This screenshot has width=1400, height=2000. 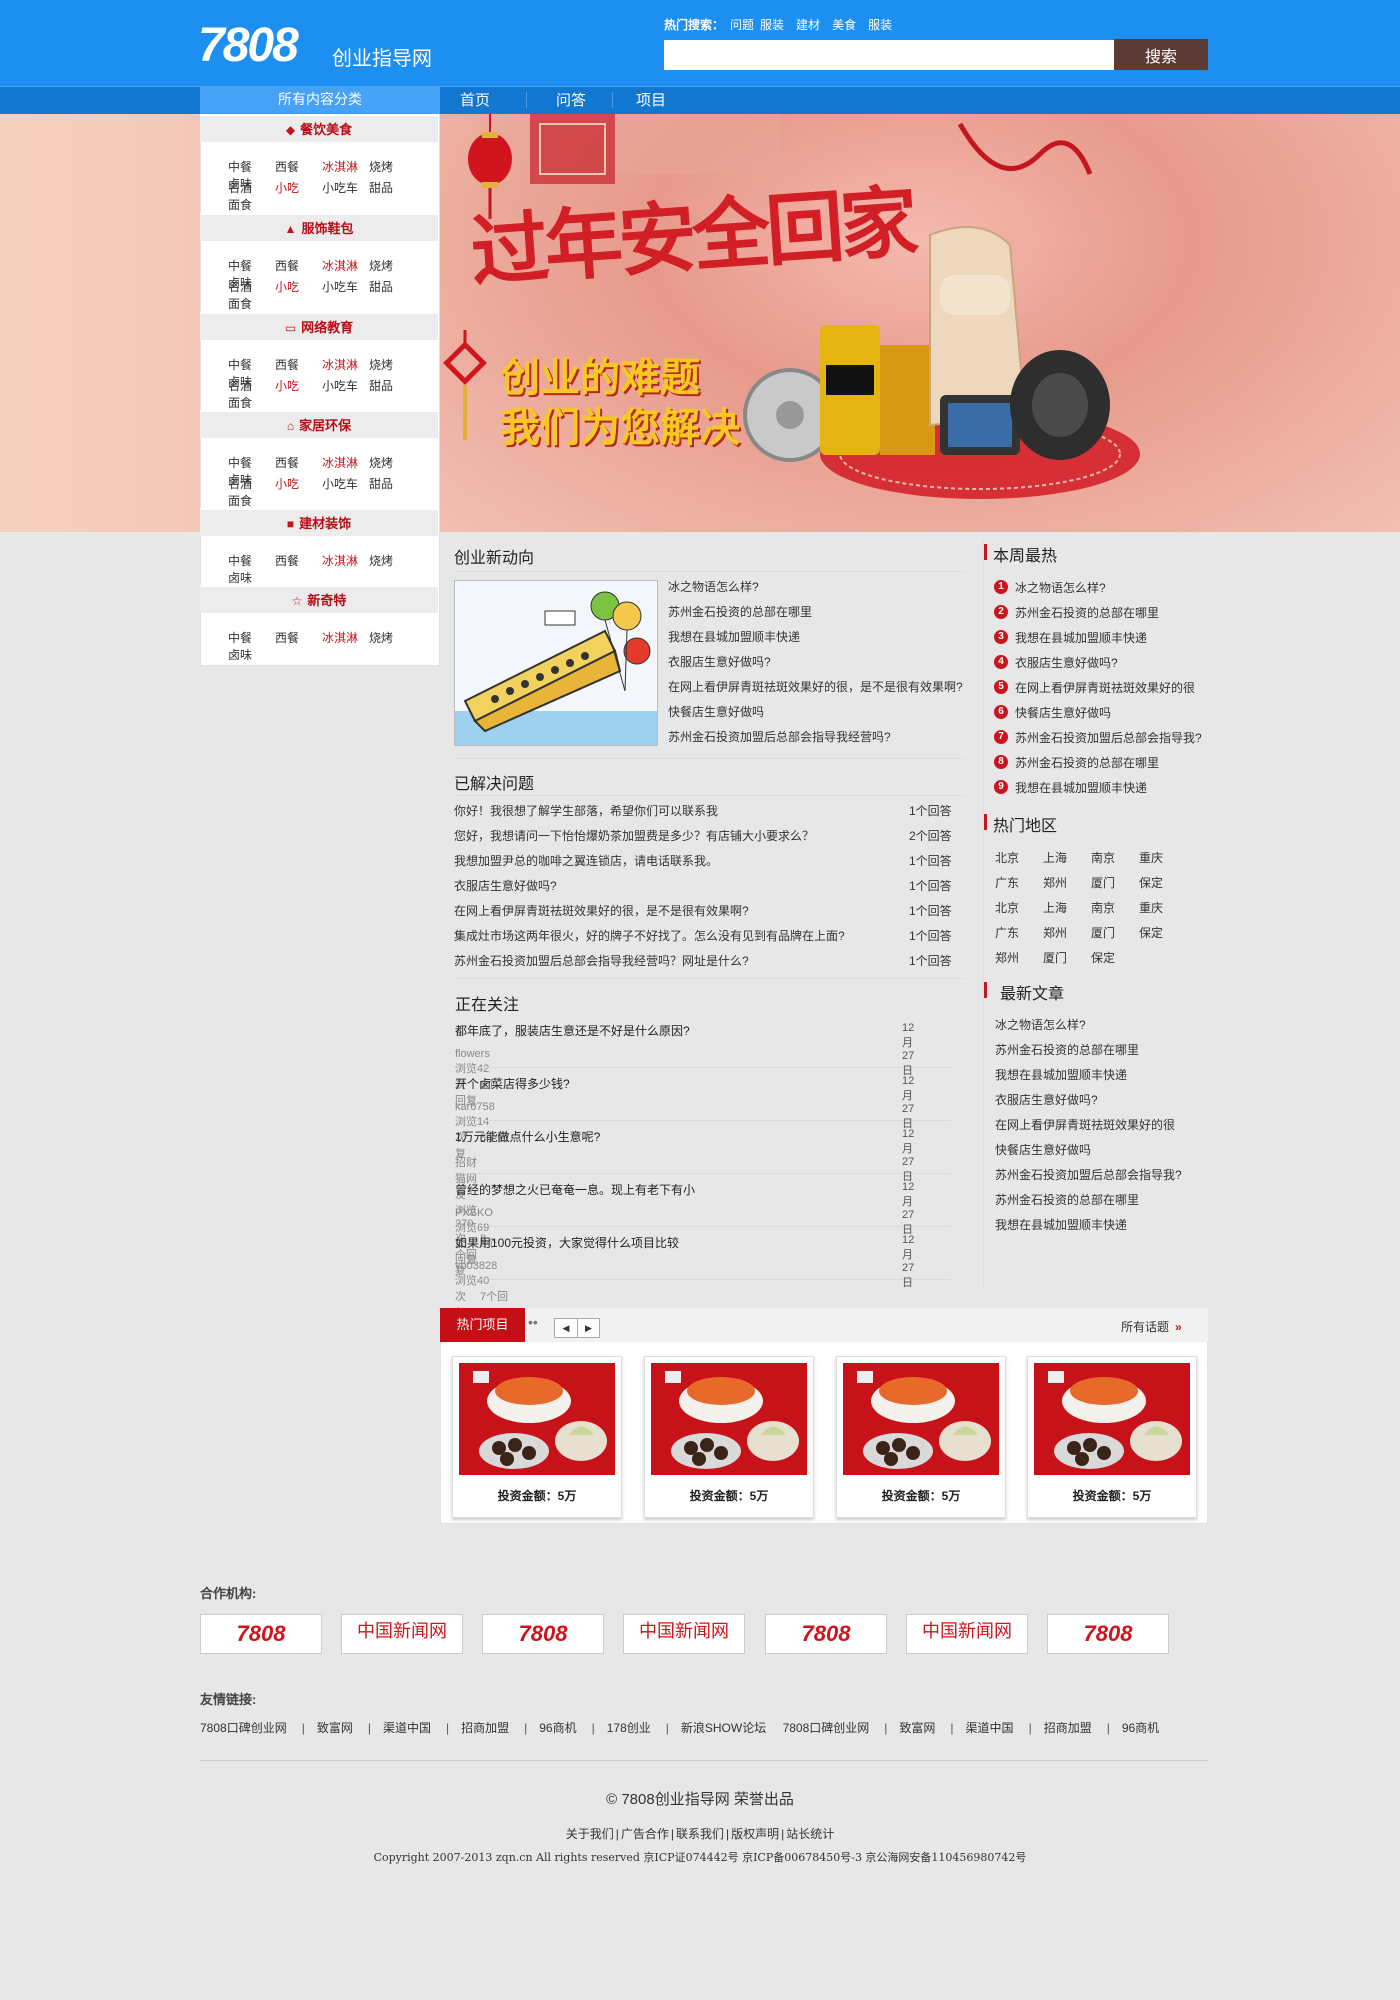 I want to click on following-title: 1万元能做点什么小生意呢?, so click(x=527, y=1136).